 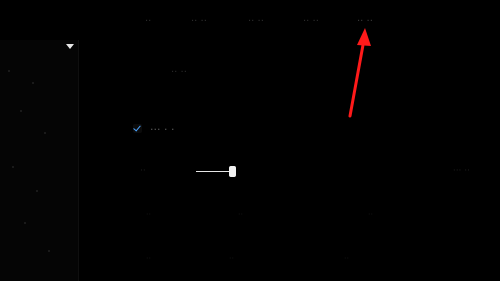 What do you see at coordinates (232, 258) in the screenshot?
I see `faint-row-2-b: ··` at bounding box center [232, 258].